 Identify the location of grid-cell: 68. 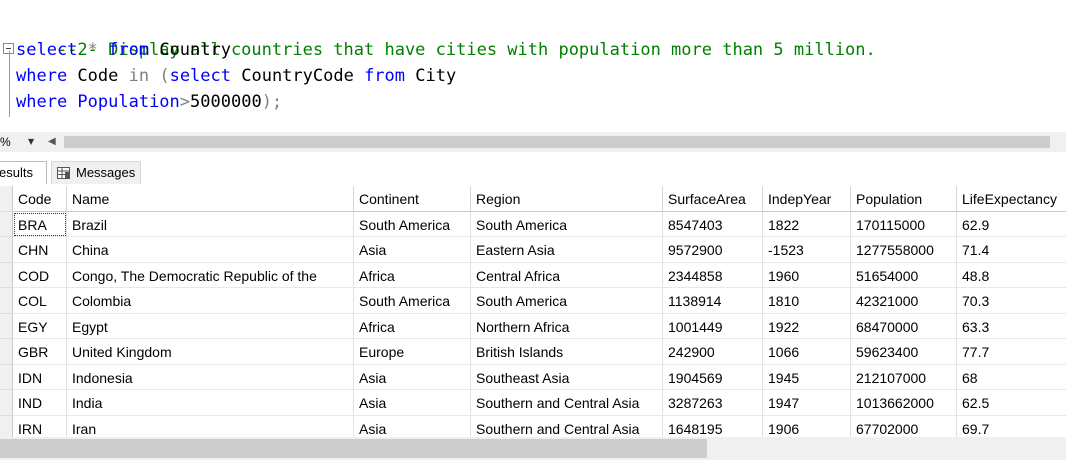
(1011, 377).